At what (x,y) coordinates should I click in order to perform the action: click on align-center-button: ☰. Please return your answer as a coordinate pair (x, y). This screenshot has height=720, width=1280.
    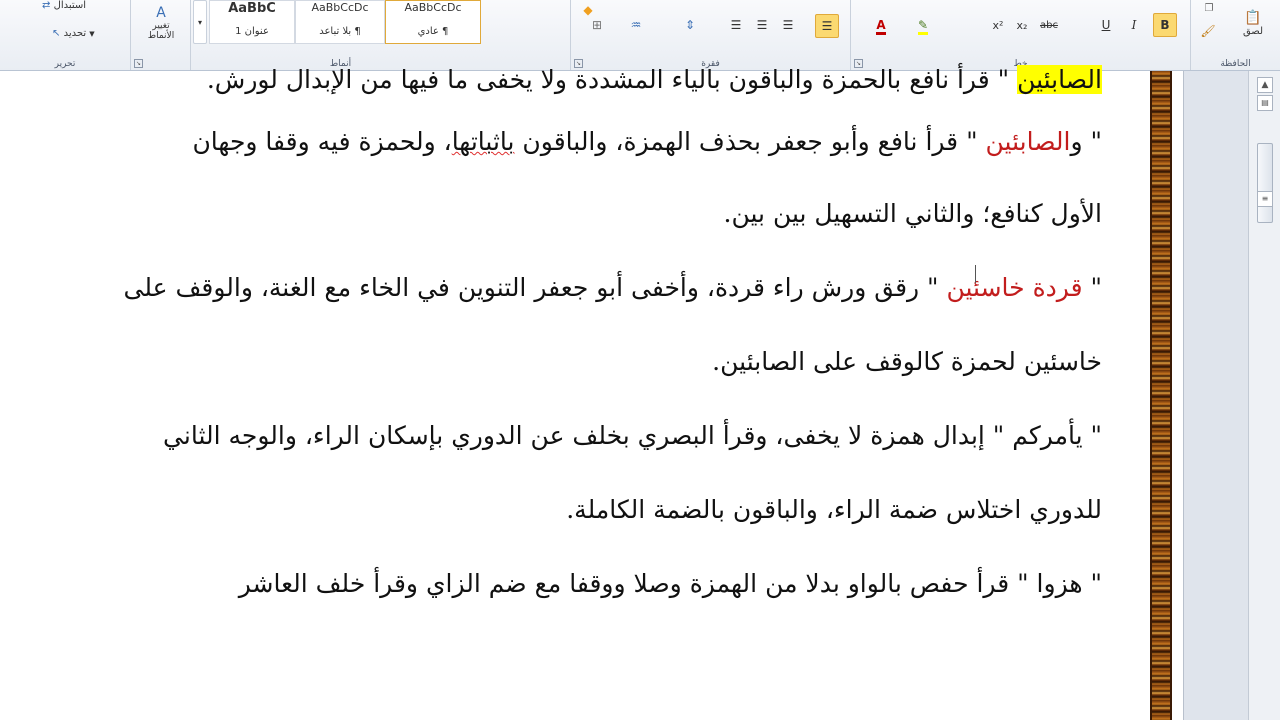
    Looking at the image, I should click on (788, 25).